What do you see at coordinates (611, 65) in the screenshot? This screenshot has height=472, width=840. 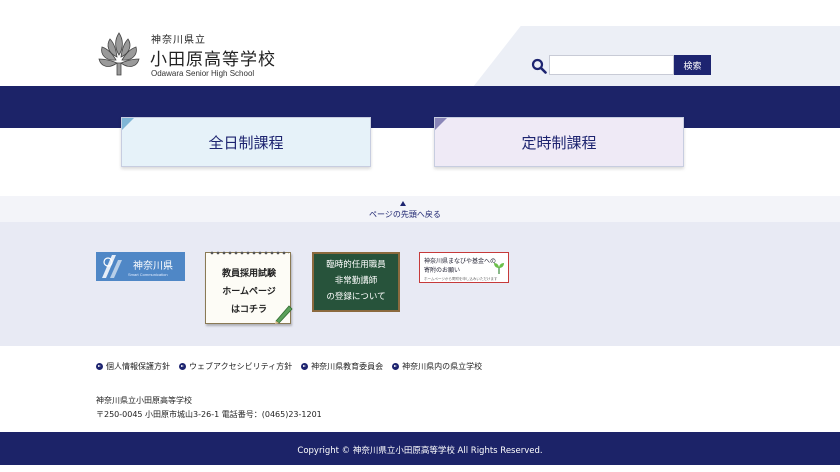 I see `search-input` at bounding box center [611, 65].